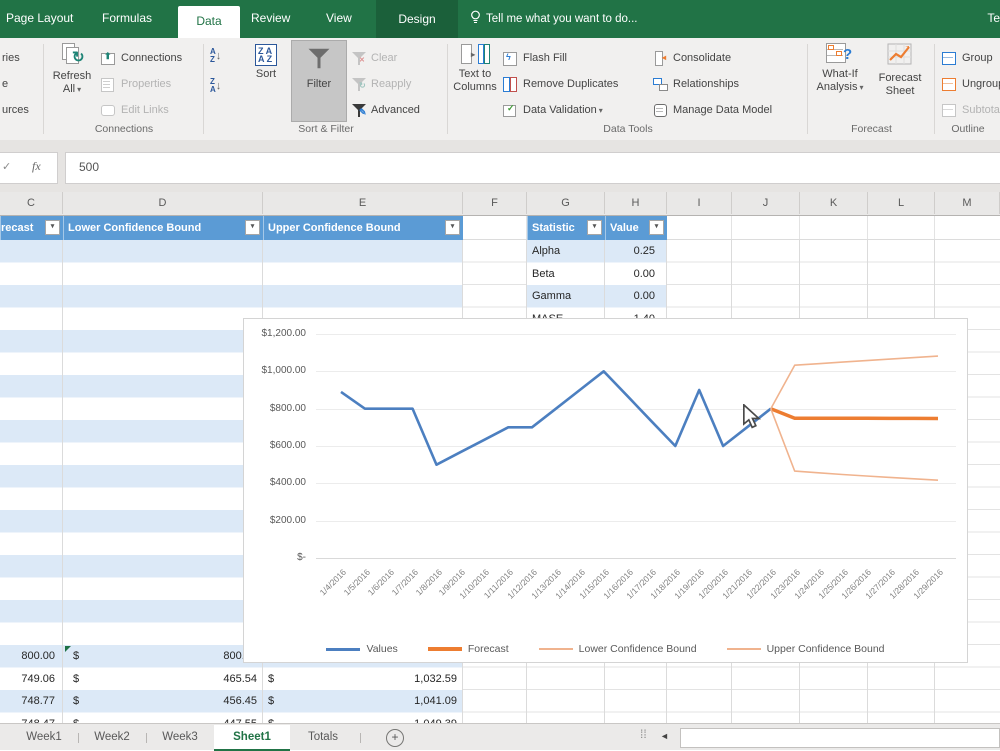  I want to click on refresh-all-icon: ↻, so click(72, 56).